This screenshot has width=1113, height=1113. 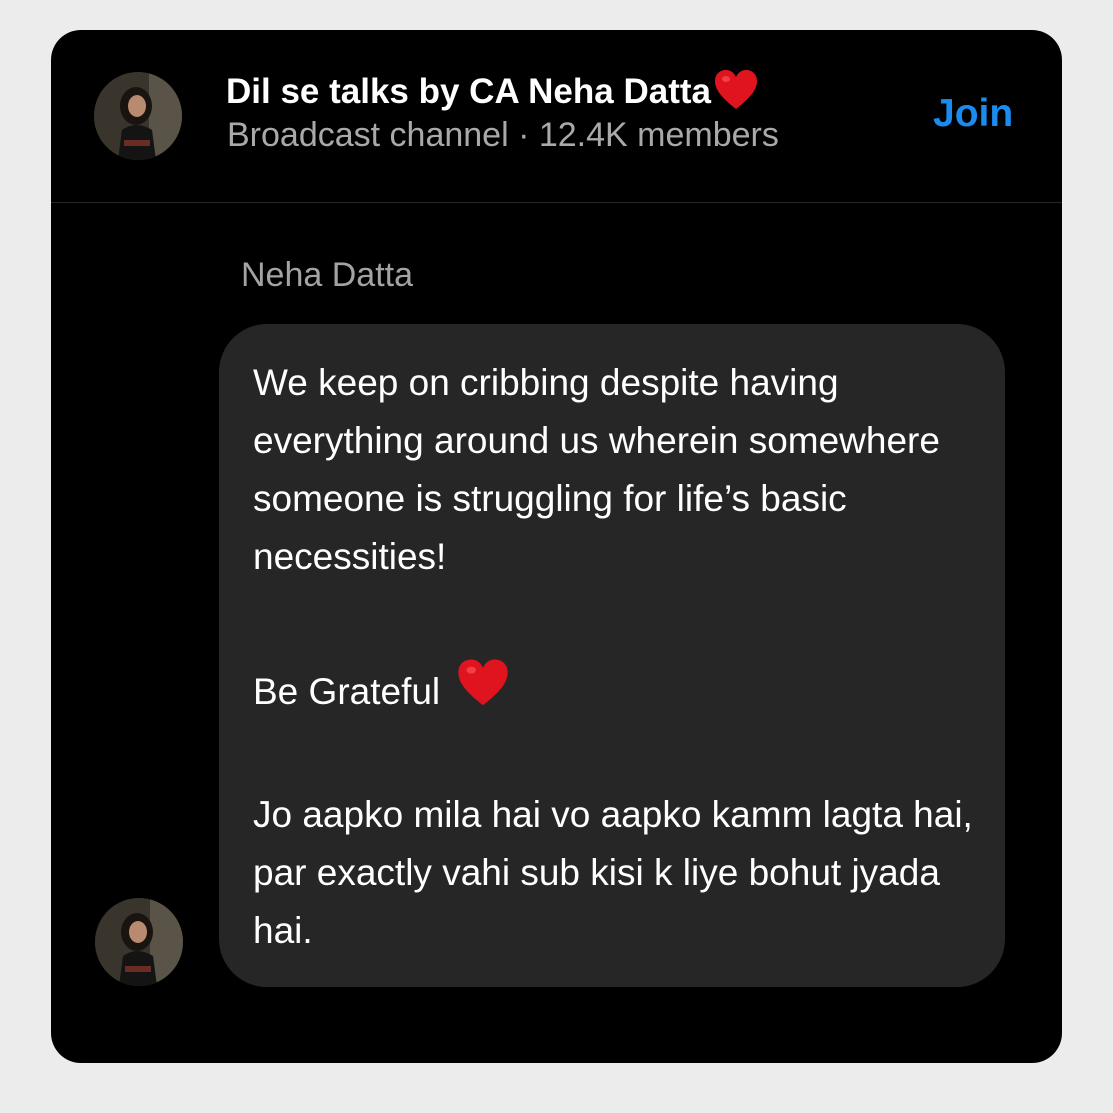 I want to click on sender-avatar, so click(x=139, y=942).